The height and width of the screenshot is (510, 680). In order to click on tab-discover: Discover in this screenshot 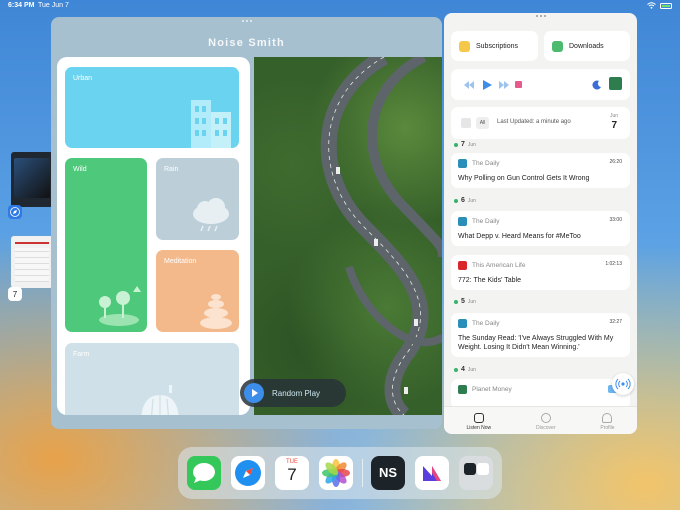, I will do `click(546, 420)`.